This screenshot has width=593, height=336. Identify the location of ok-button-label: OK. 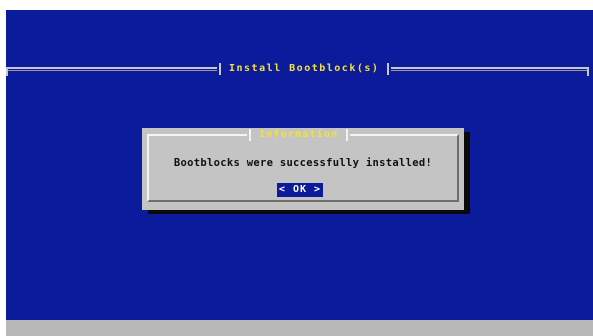
(300, 189).